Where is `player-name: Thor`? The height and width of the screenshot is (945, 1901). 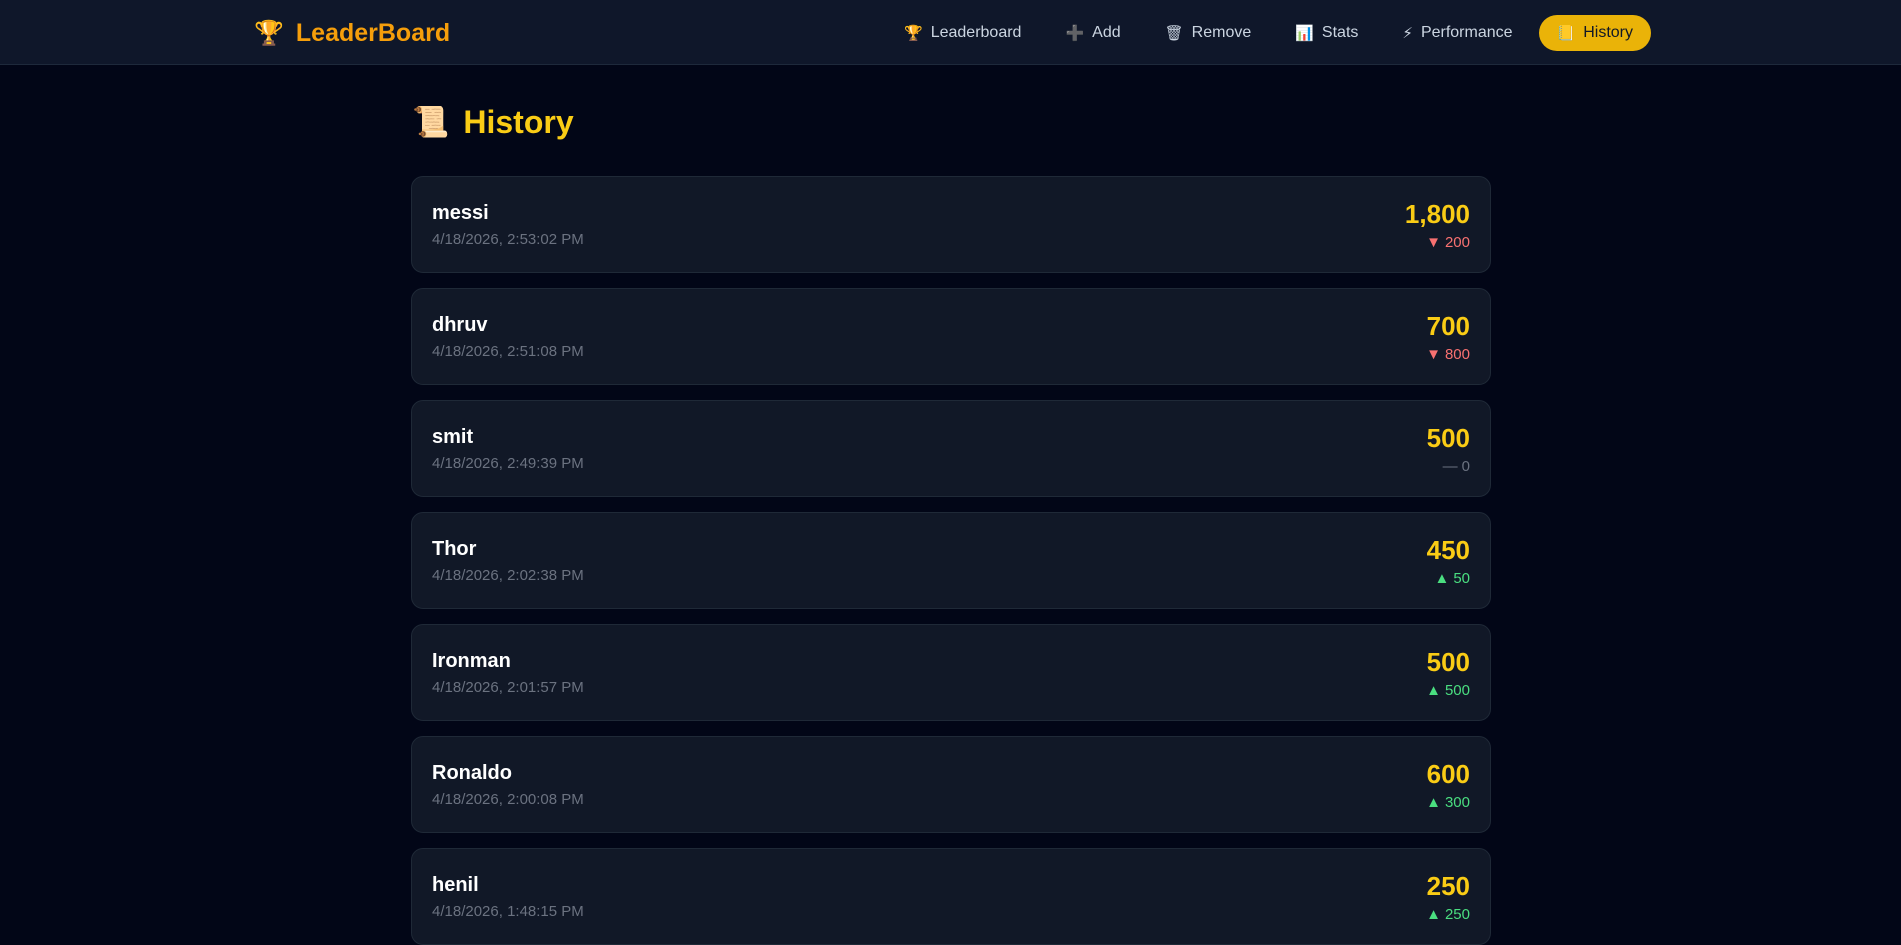 player-name: Thor is located at coordinates (454, 548).